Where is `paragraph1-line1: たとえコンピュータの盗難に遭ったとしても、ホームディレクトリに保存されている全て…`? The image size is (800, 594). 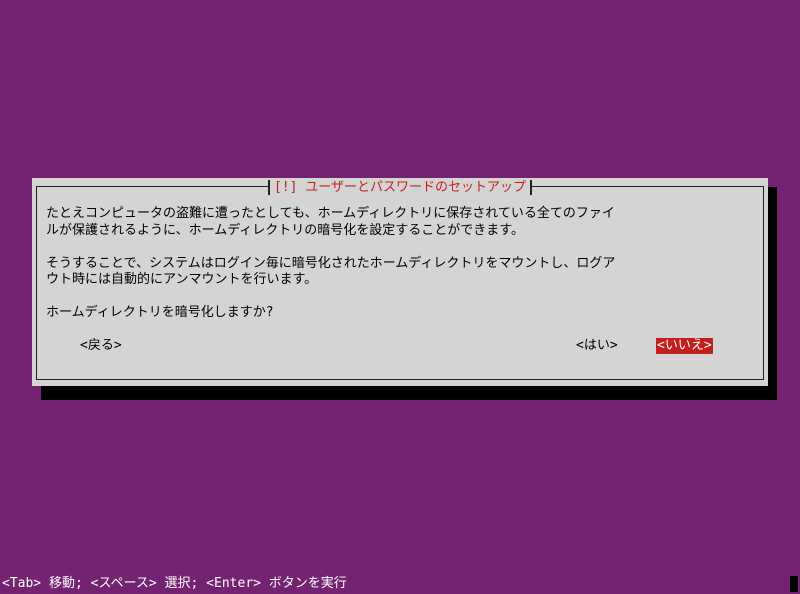 paragraph1-line1: たとえコンピュータの盗難に遭ったとしても、ホームディレクトリに保存されている全て… is located at coordinates (330, 213).